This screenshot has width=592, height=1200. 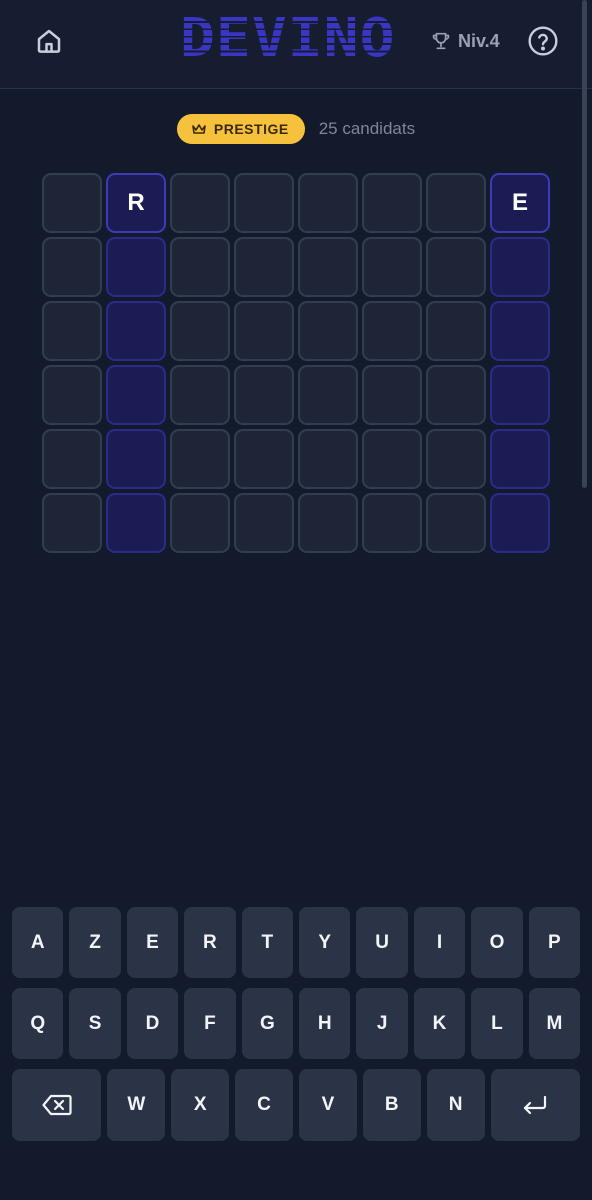 What do you see at coordinates (200, 1105) in the screenshot?
I see `key-x: X` at bounding box center [200, 1105].